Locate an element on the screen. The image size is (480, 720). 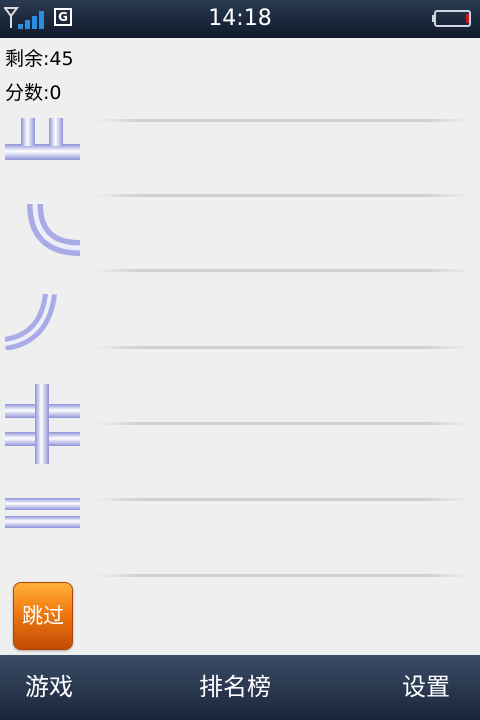
bottom-nav: 游戏 排名榜 设置 is located at coordinates (240, 687).